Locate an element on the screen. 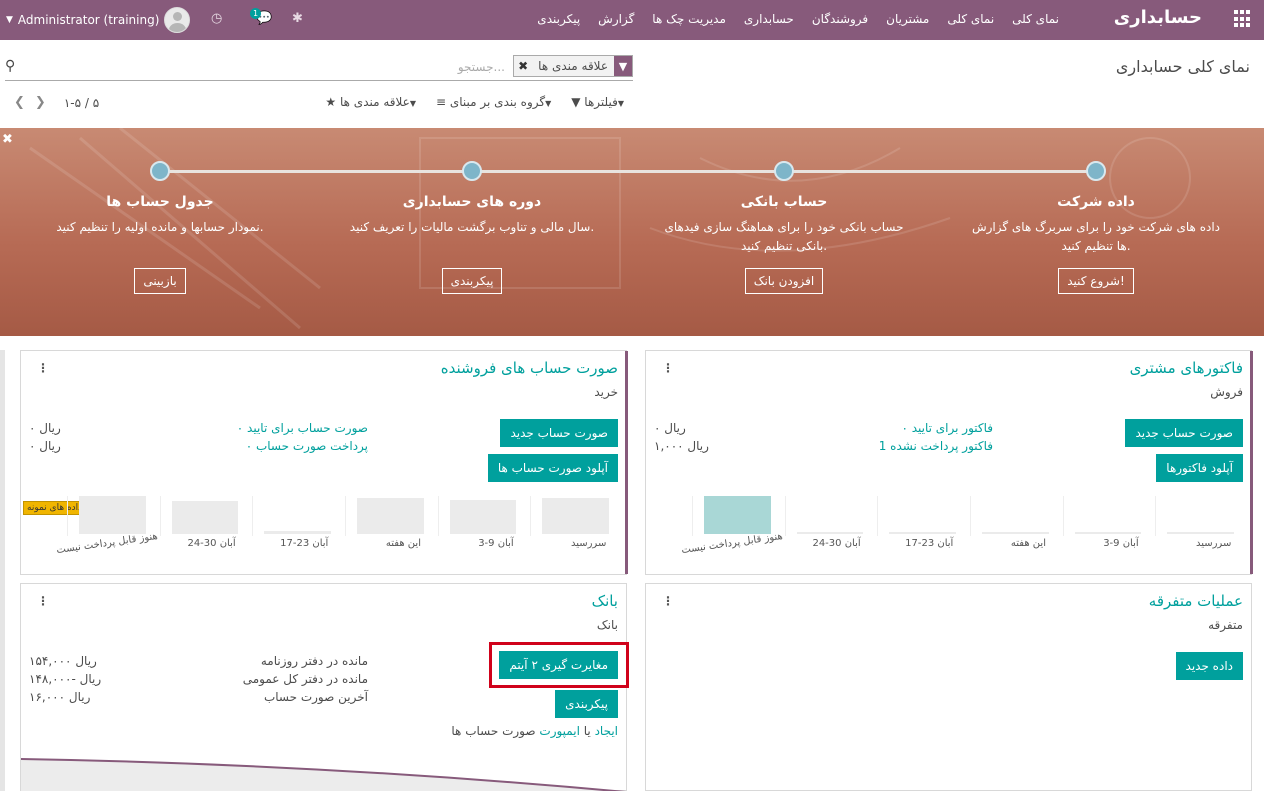  stat-value: ۱۴۸,۰۰۰- ریال is located at coordinates (65, 679).